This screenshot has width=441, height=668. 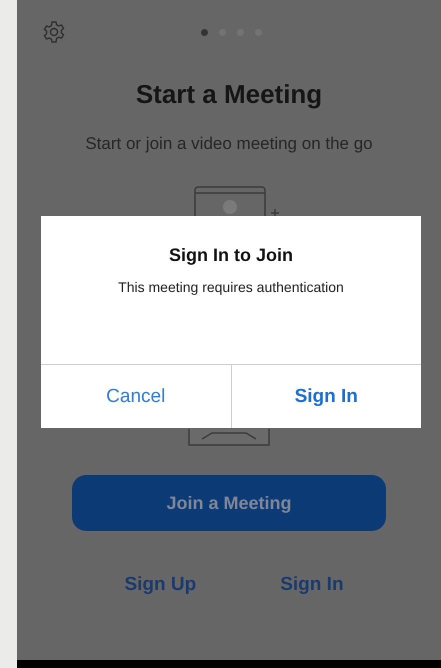 I want to click on join-meeting-button: Join a Meeting, so click(x=229, y=503).